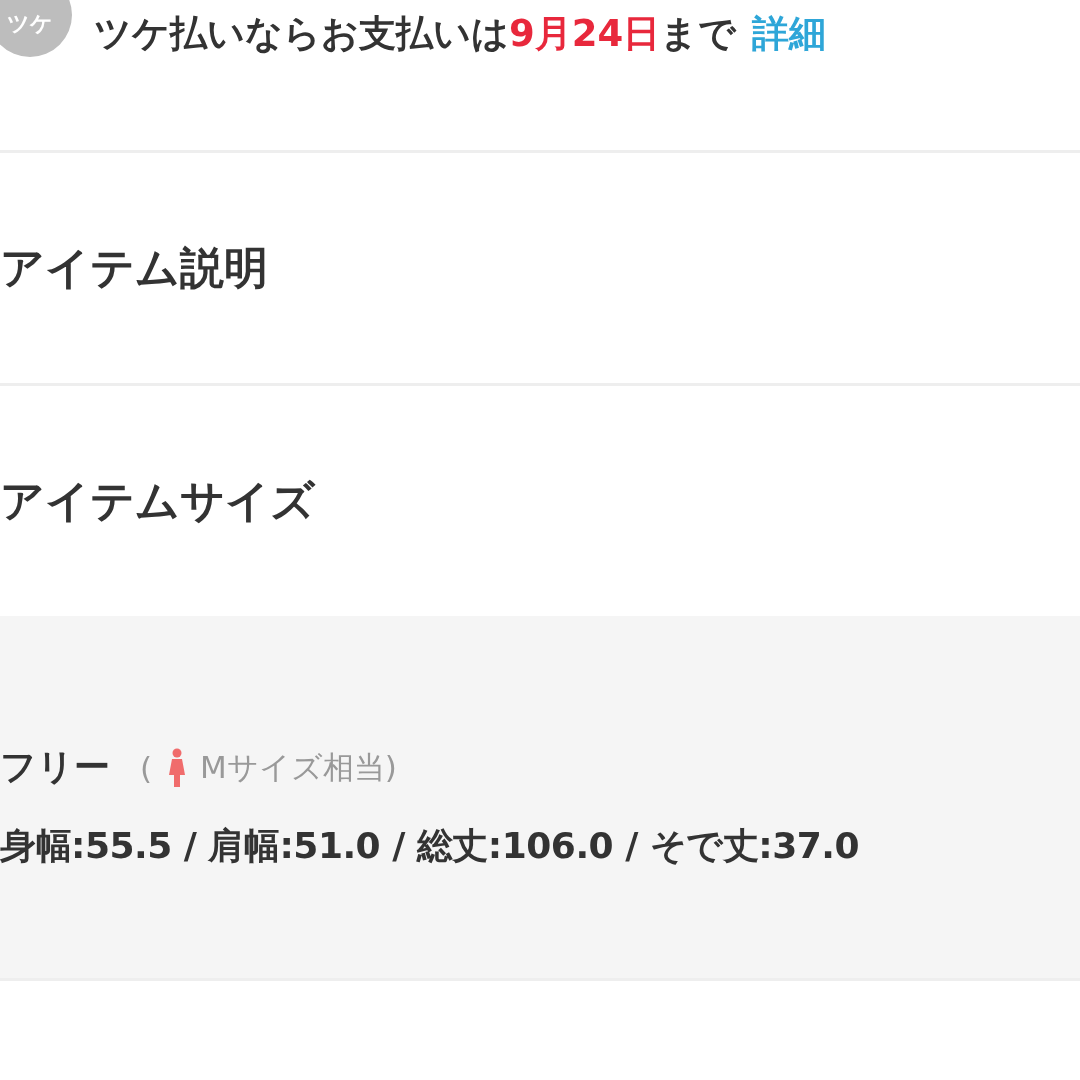 This screenshot has height=1080, width=1080. What do you see at coordinates (134, 267) in the screenshot?
I see `section-title: アイテム説明` at bounding box center [134, 267].